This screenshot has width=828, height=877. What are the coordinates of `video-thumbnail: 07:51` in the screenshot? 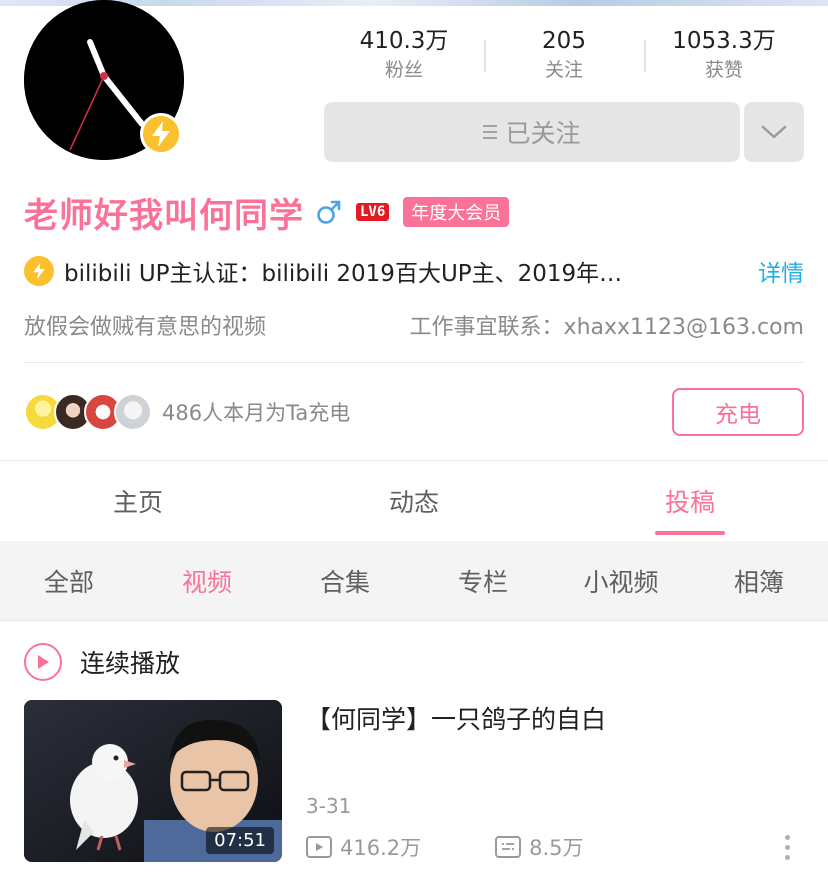 It's located at (153, 781).